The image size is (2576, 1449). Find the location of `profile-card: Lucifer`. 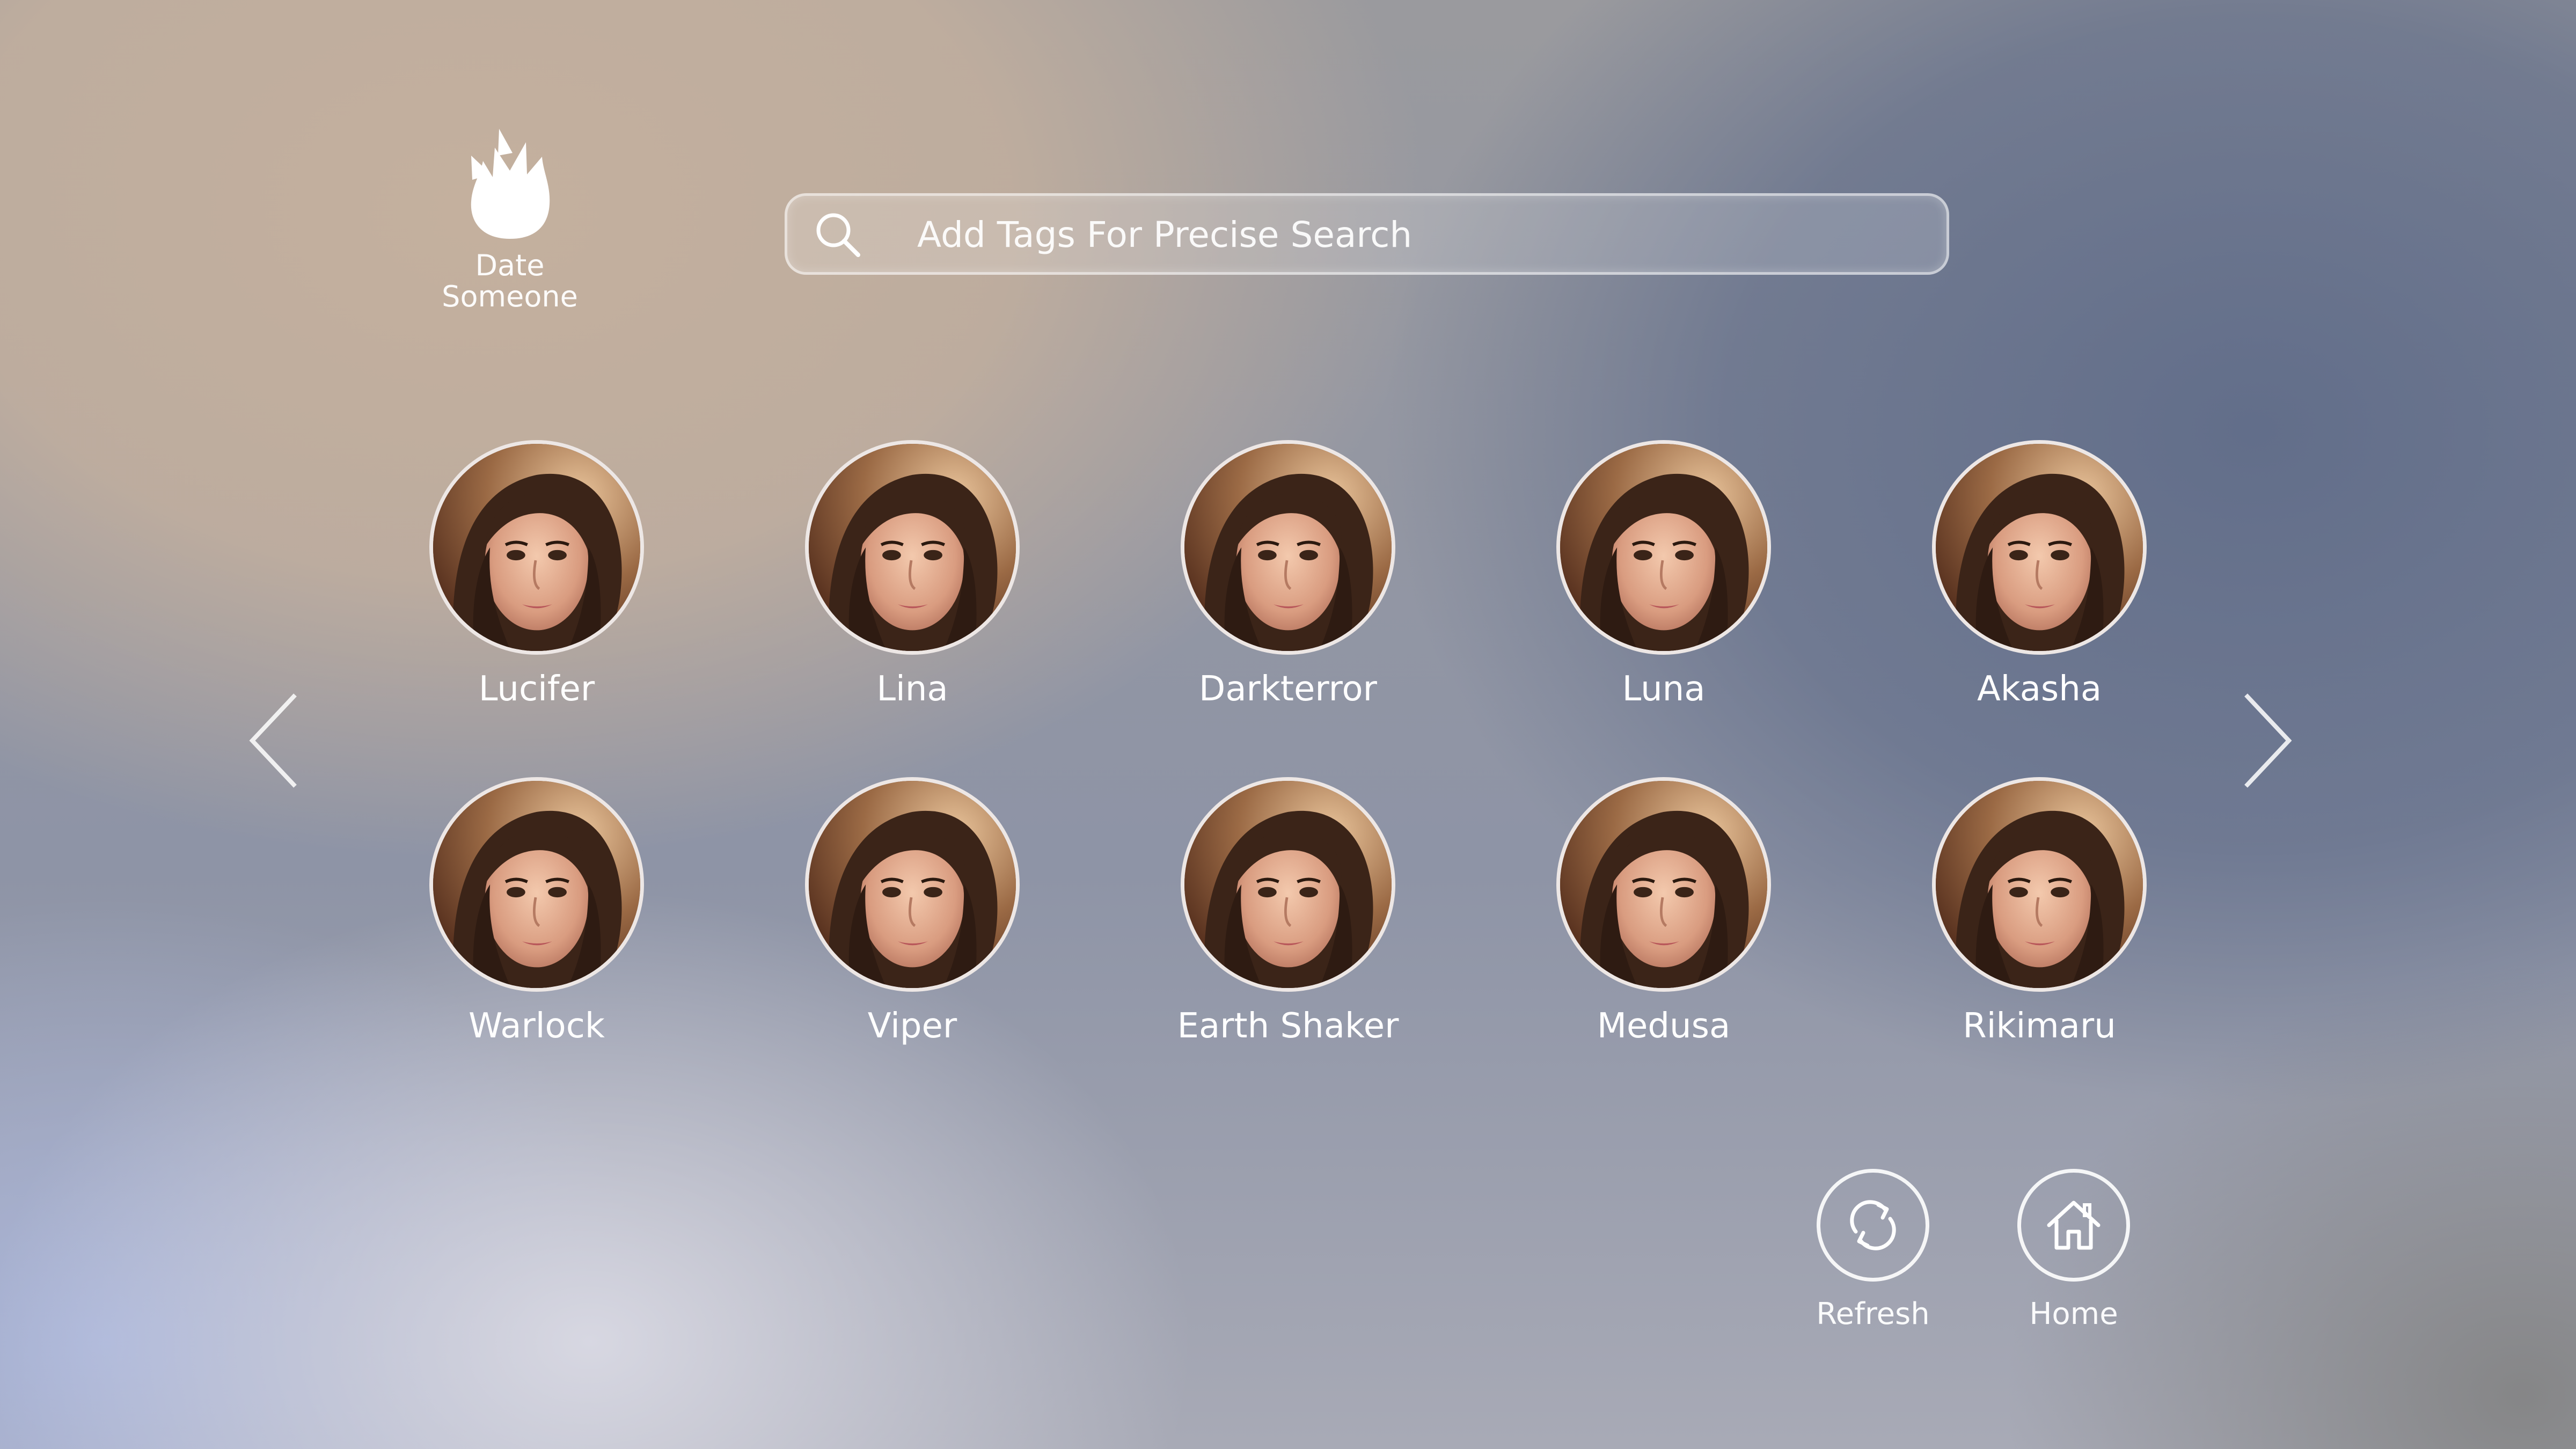

profile-card: Lucifer is located at coordinates (536, 574).